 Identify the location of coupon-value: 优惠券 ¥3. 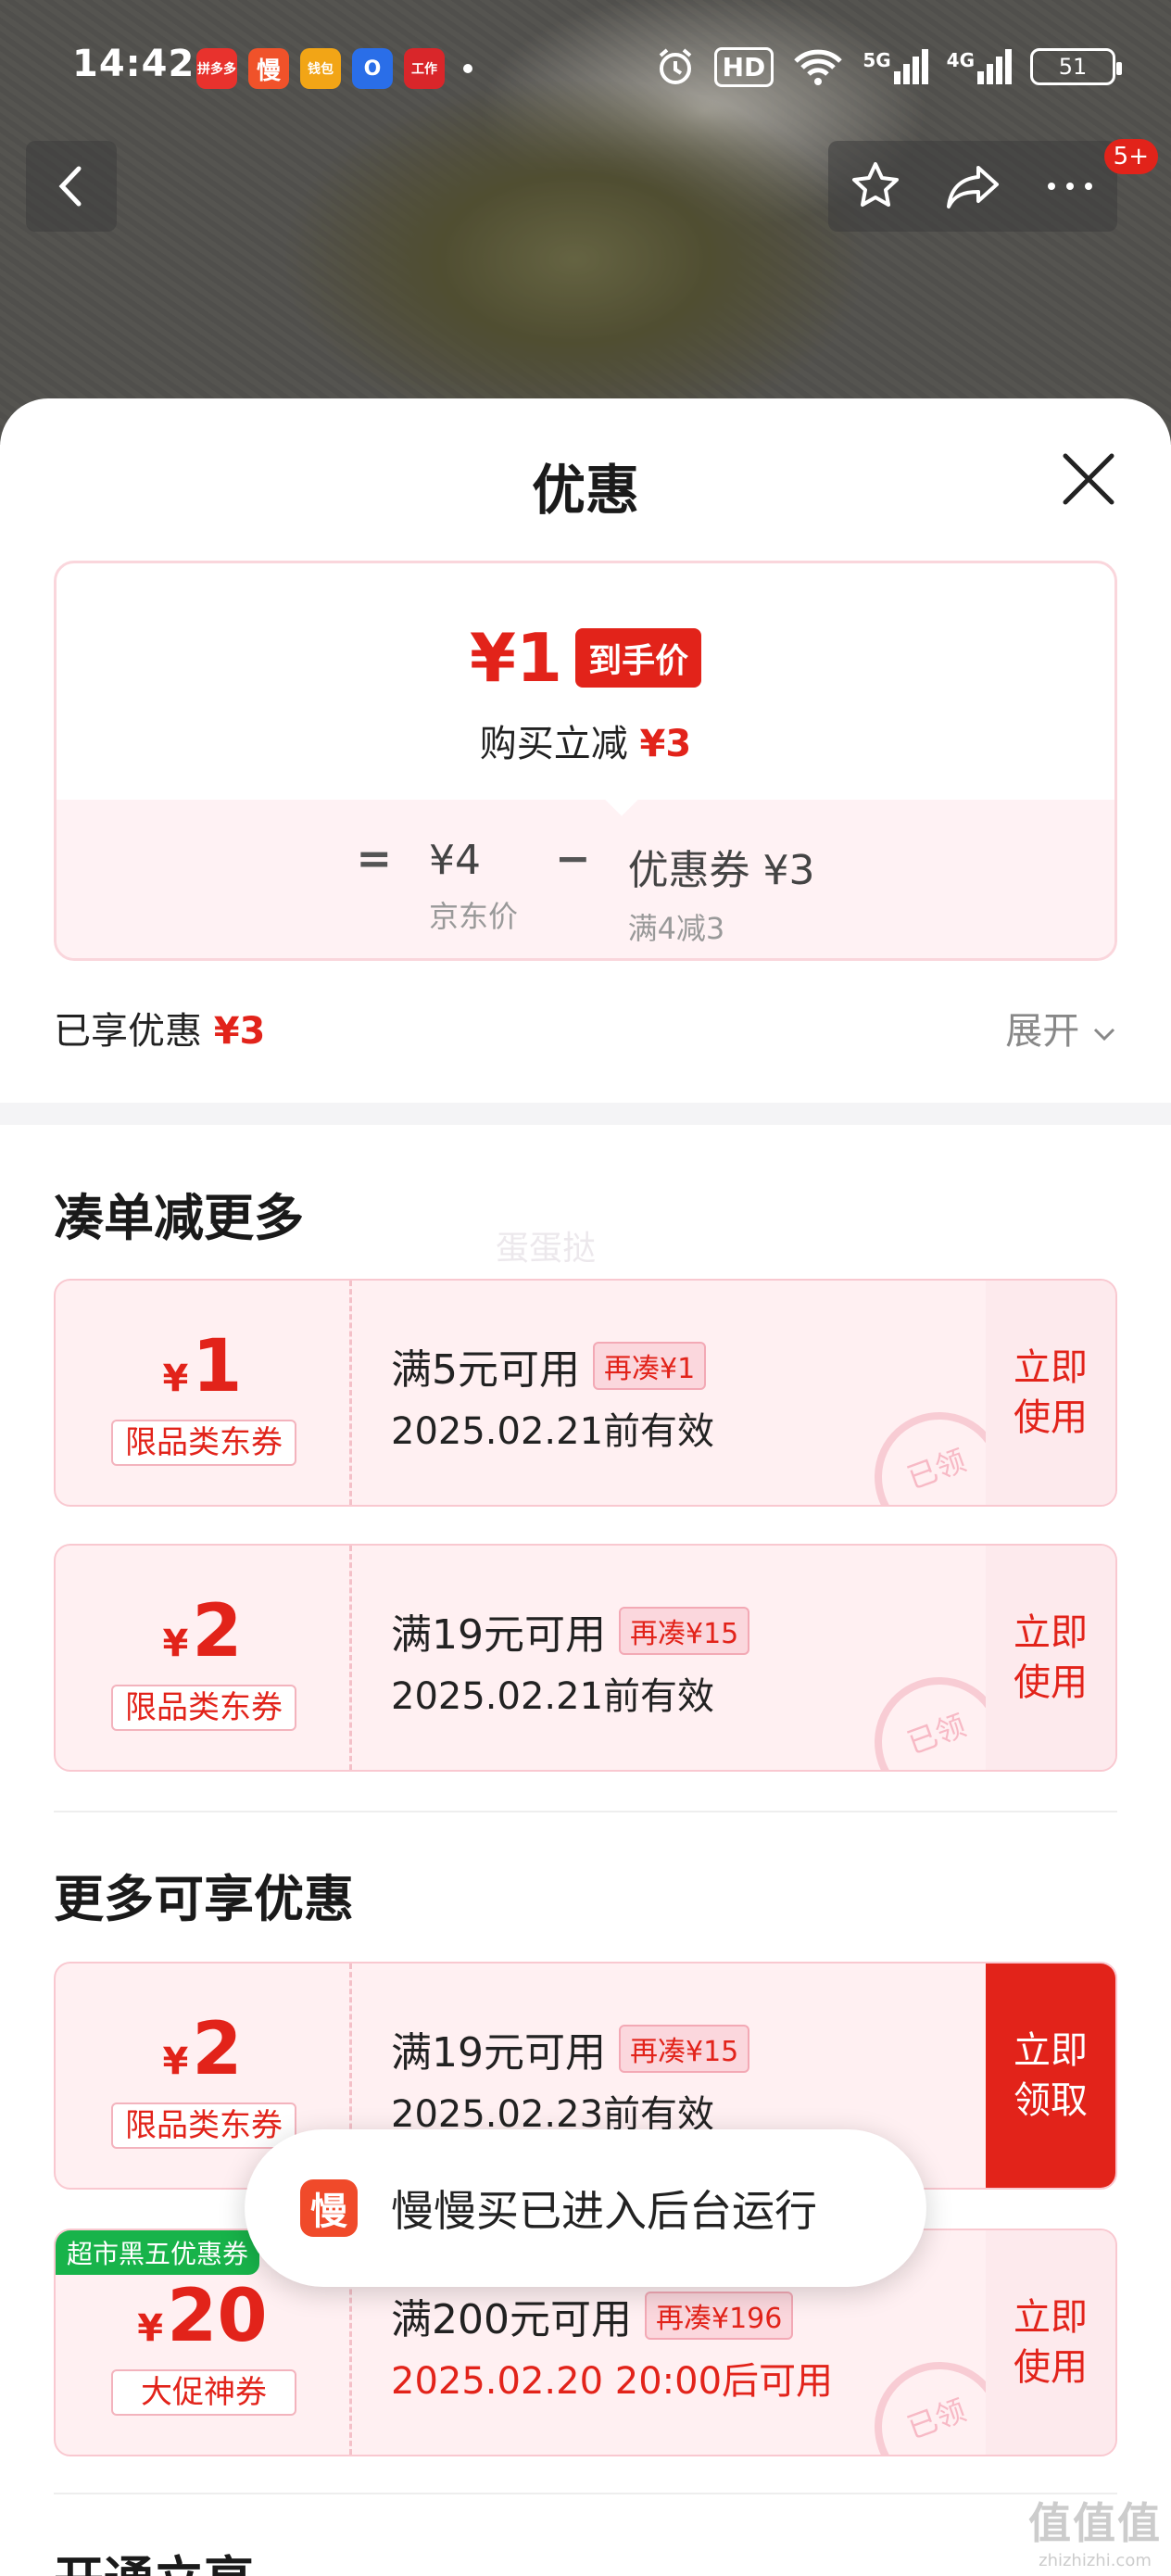
(721, 870).